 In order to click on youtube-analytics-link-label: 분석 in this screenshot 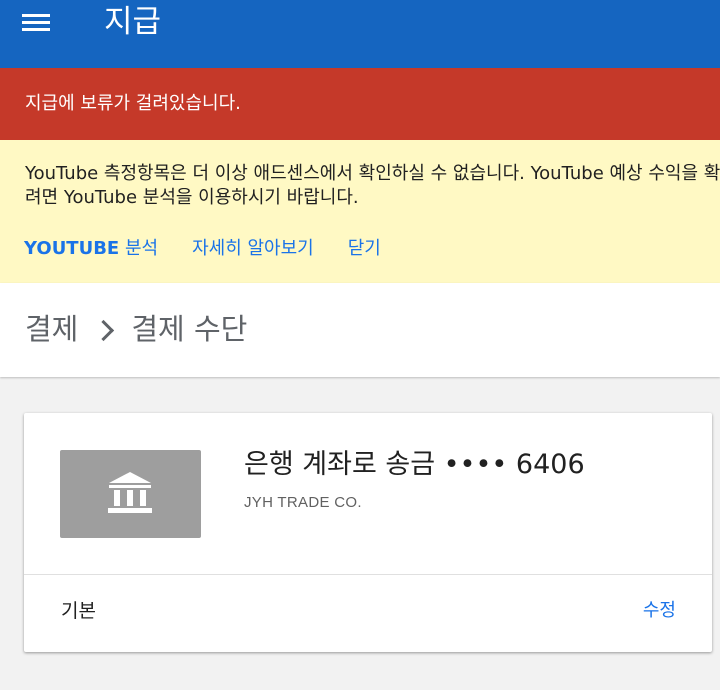, I will do `click(139, 248)`.